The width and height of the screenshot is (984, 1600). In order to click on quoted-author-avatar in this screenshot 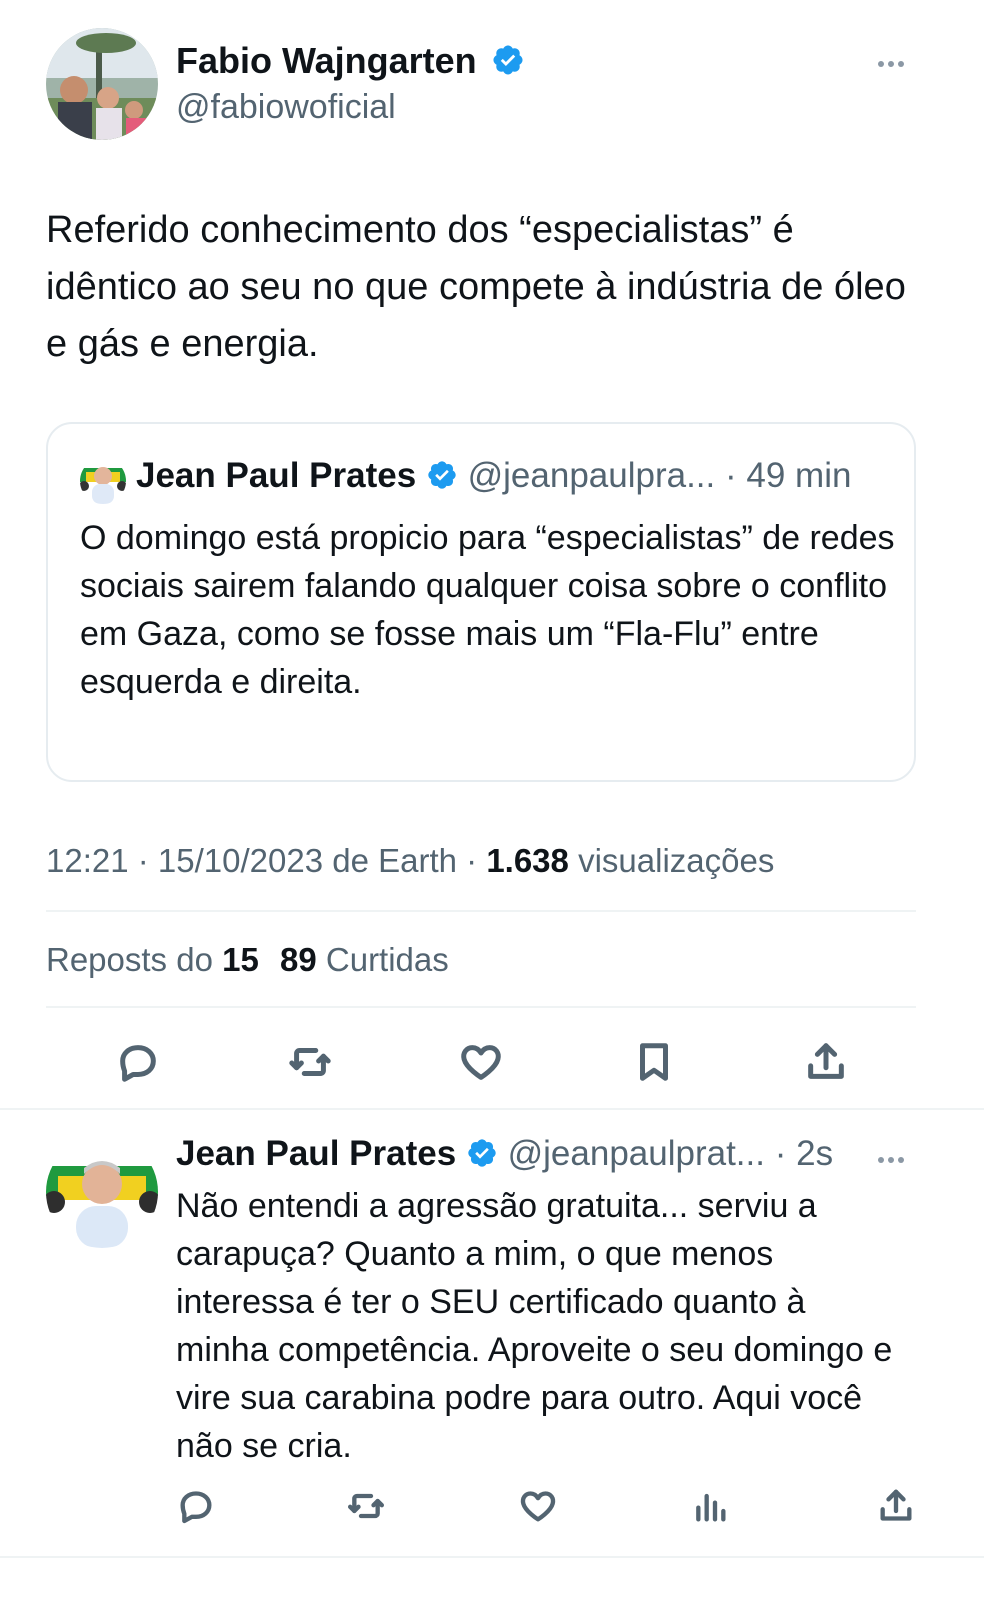, I will do `click(103, 481)`.